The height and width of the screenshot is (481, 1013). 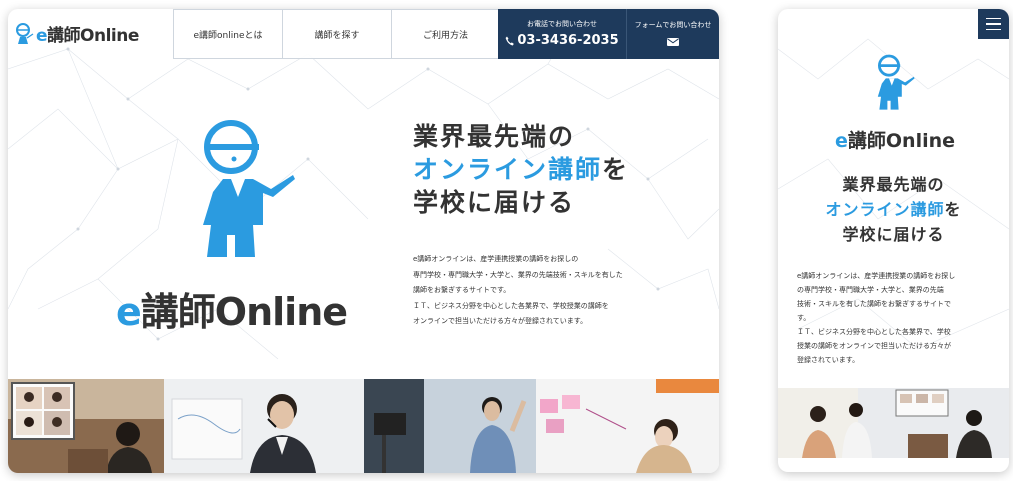 I want to click on mobile-lead-line: 登録されています。, so click(x=828, y=360).